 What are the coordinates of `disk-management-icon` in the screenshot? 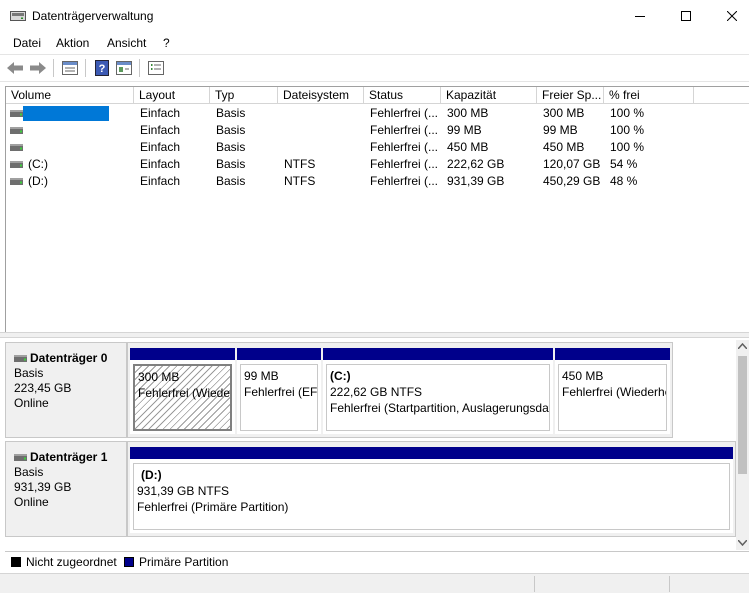 It's located at (18, 16).